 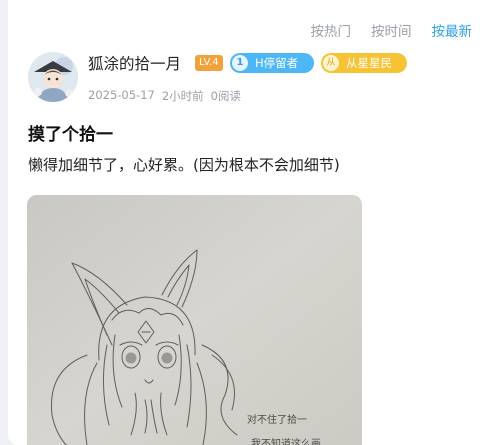 I want to click on sort-hot-tab: 按热门, so click(x=331, y=30).